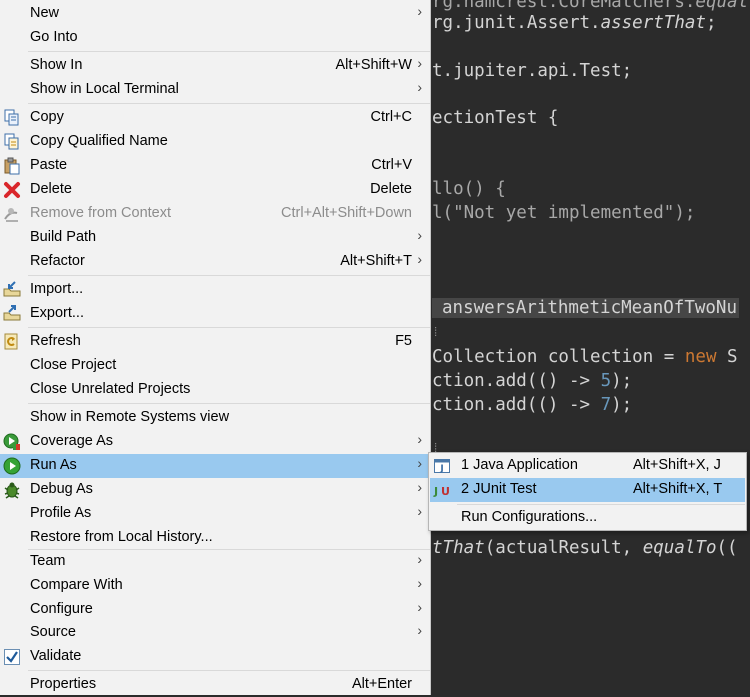  I want to click on menu-item-validate: Validate, so click(215, 657).